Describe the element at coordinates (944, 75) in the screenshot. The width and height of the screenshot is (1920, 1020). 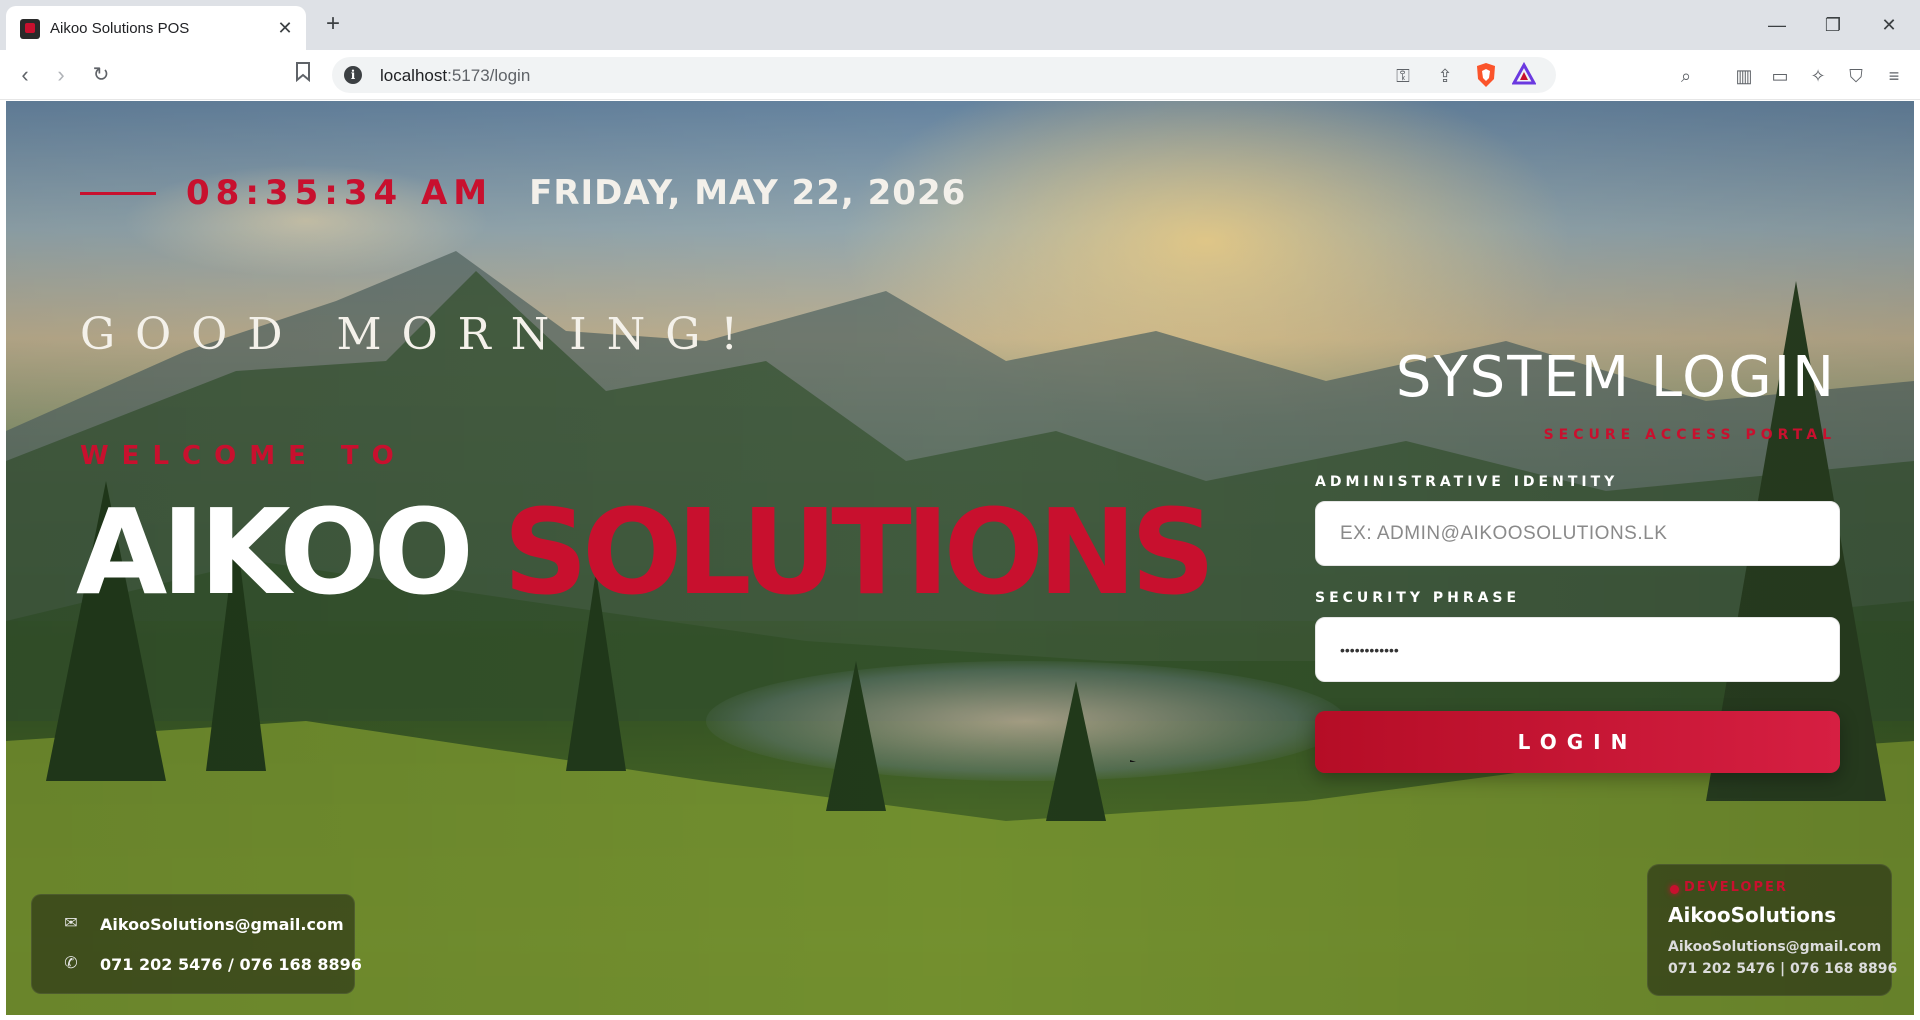
I see `address-bar: i localhost:5173/login ⚿ ⇪` at that location.